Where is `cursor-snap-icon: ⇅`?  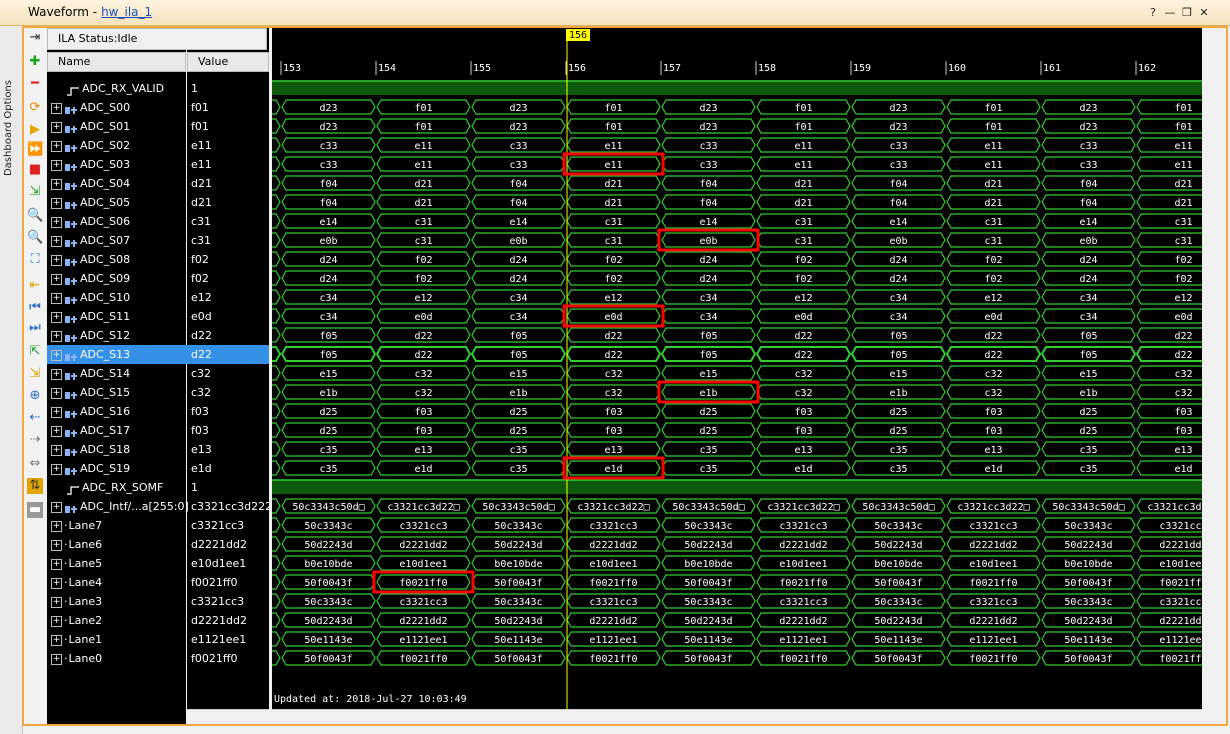
cursor-snap-icon: ⇅ is located at coordinates (35, 486).